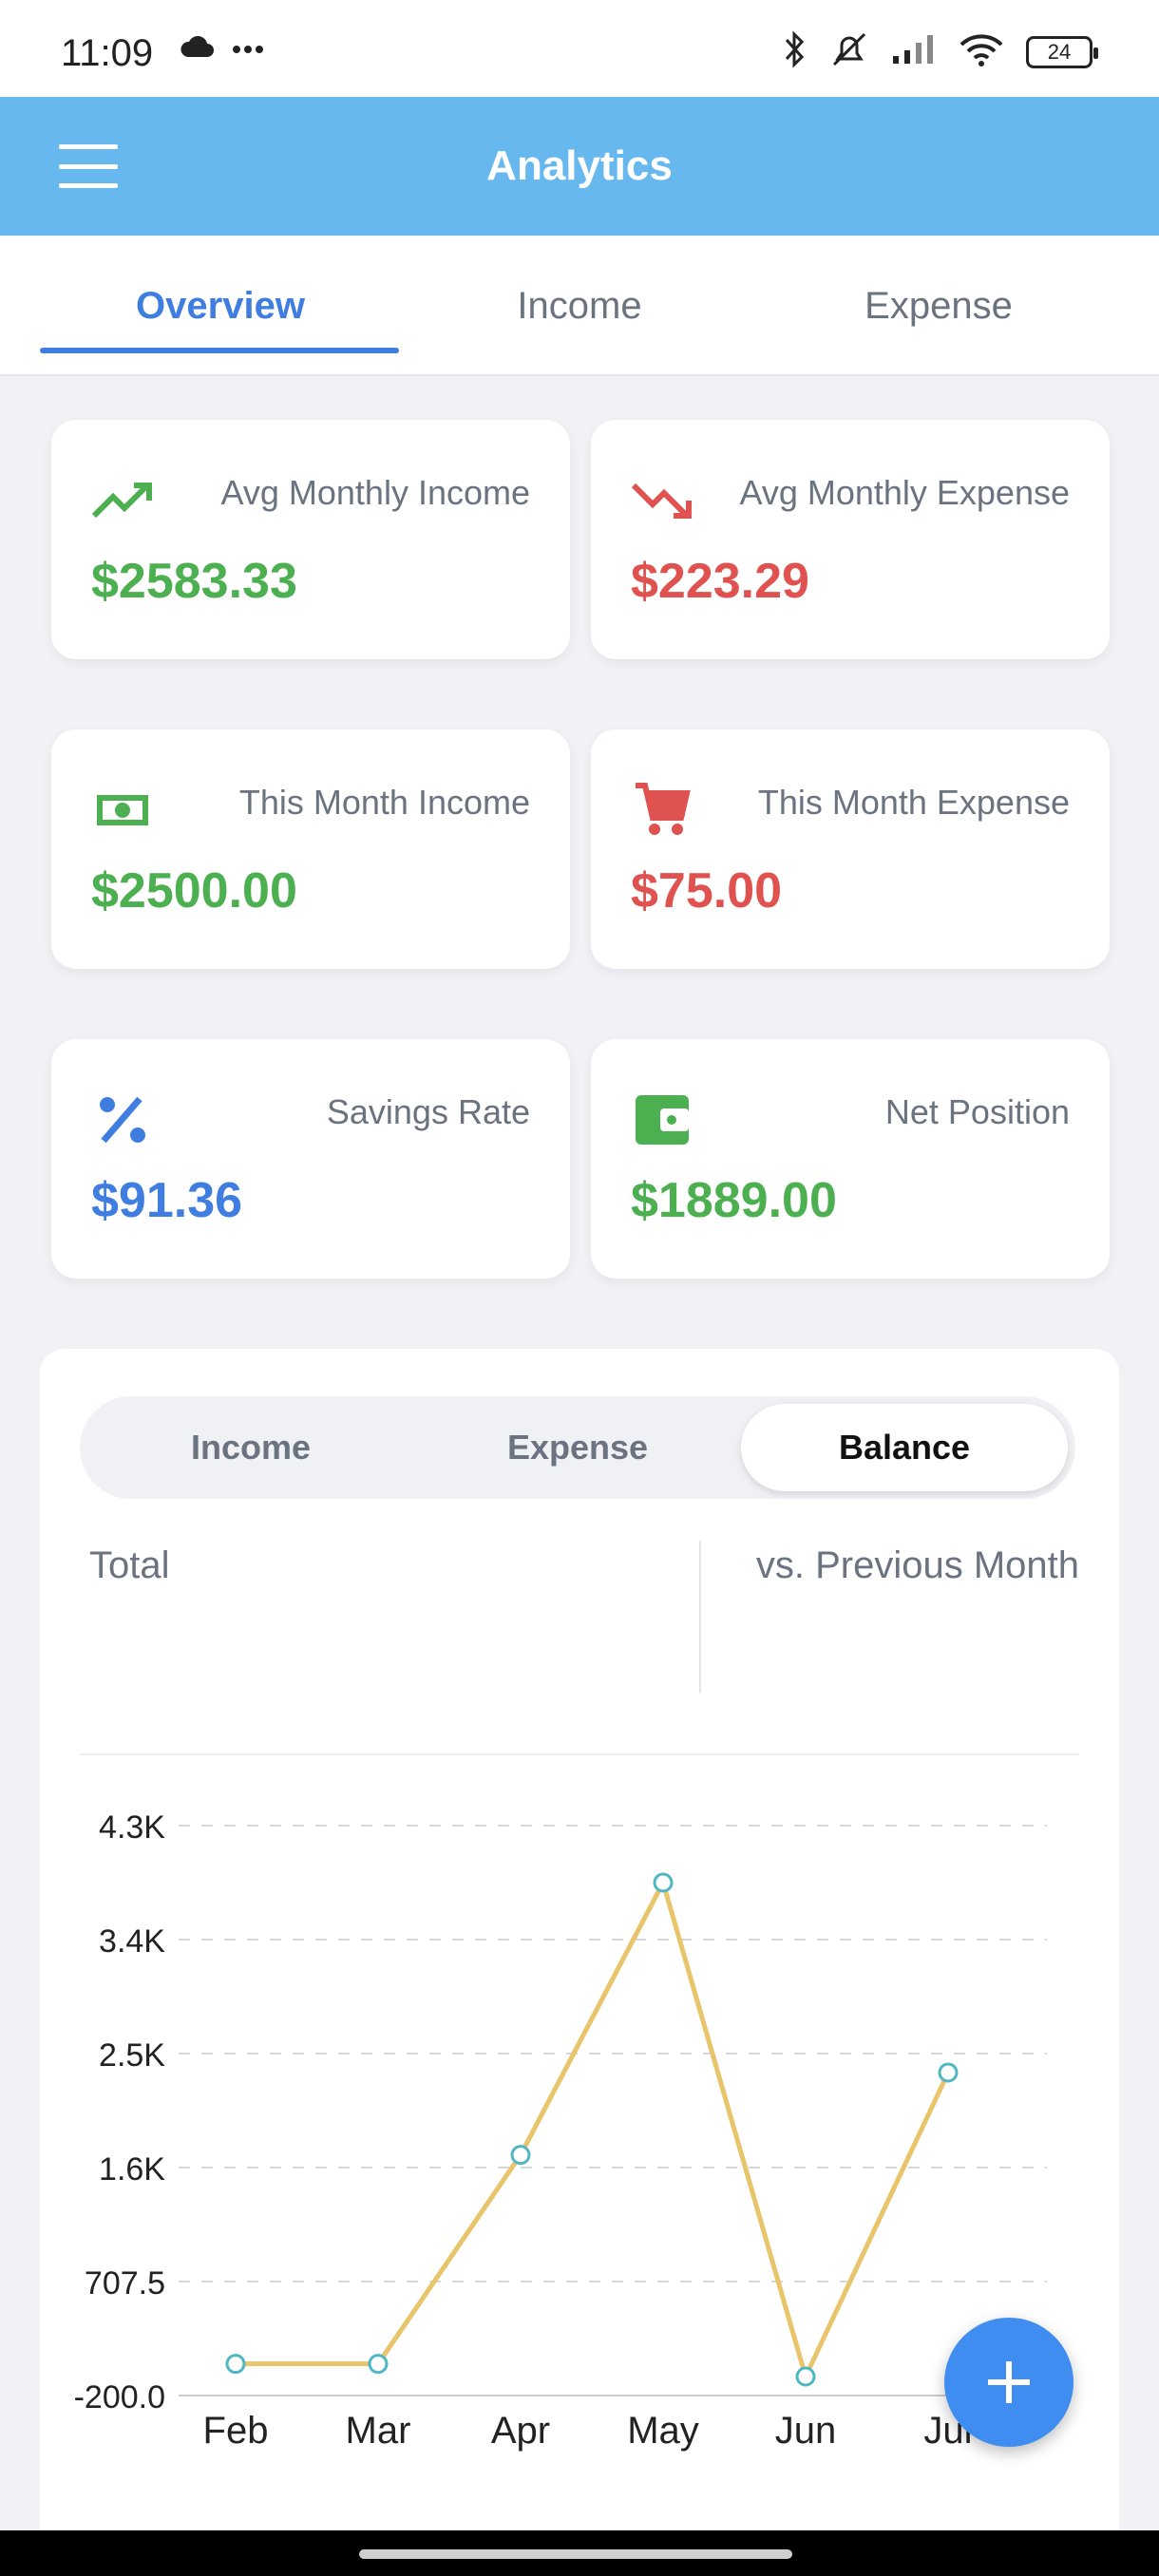  I want to click on net-position-value: $1889.00, so click(734, 1200).